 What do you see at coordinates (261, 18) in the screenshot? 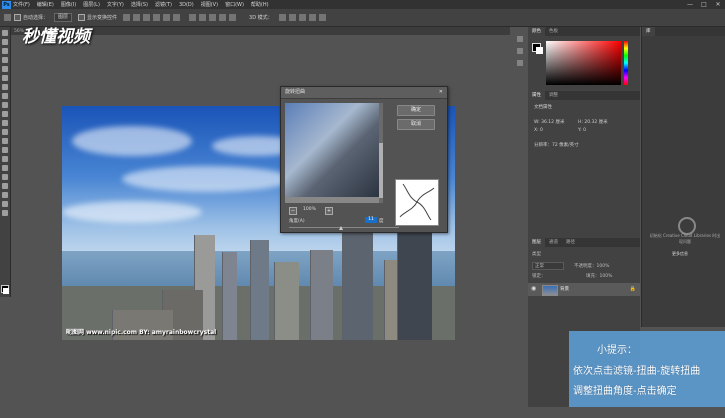
I see `3d-mode-label: 3D 模式：` at bounding box center [261, 18].